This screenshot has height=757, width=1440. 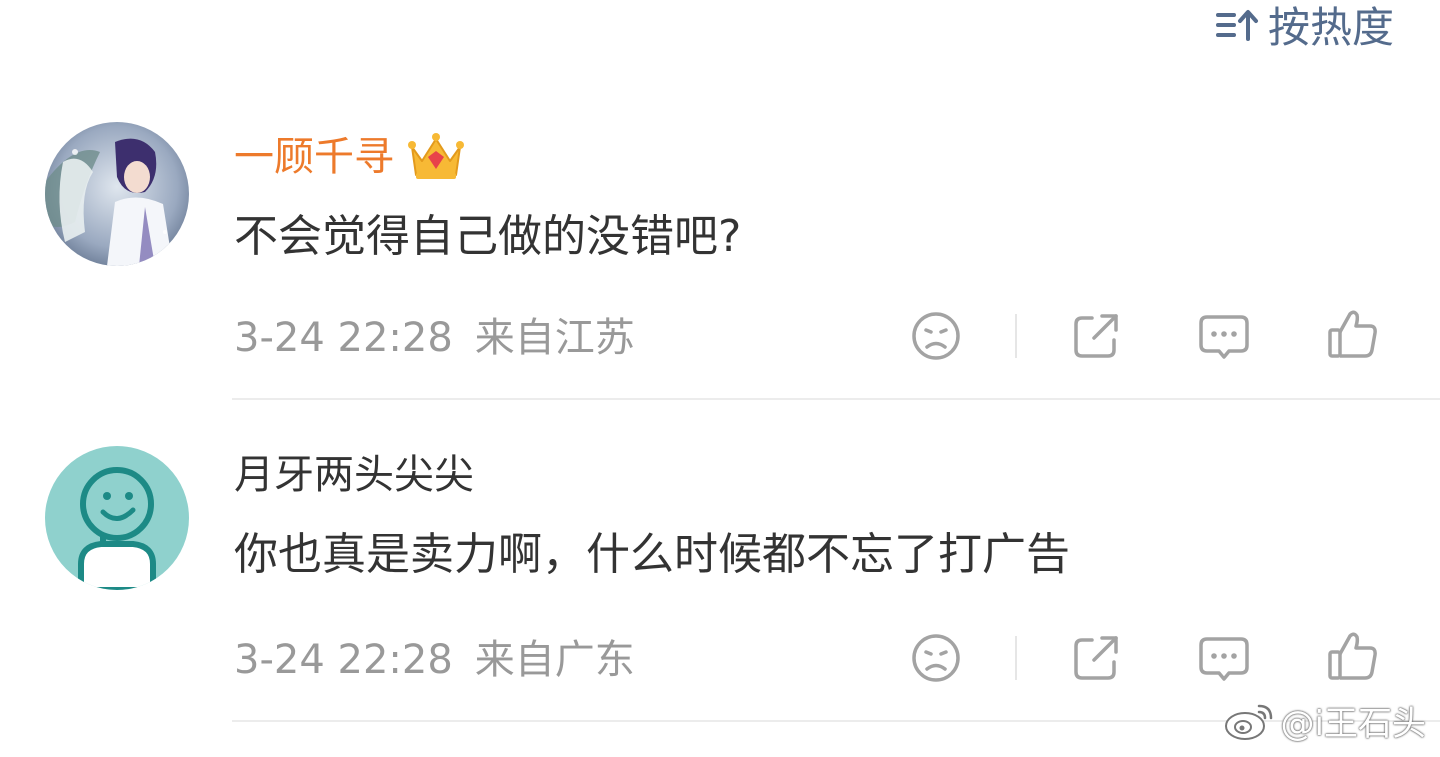 I want to click on username-text: 月牙两头尖尖, so click(x=354, y=475).